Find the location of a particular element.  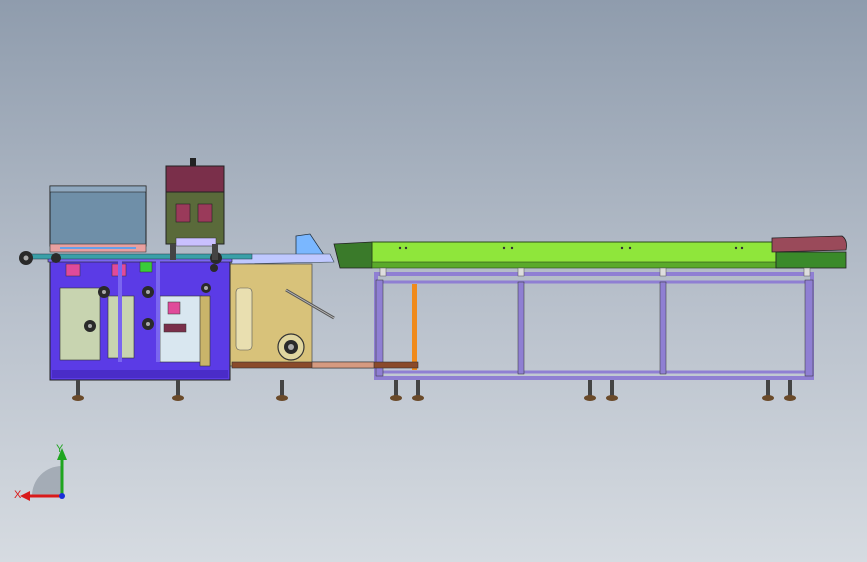

orientation-triad: Y X is located at coordinates (40, 472).